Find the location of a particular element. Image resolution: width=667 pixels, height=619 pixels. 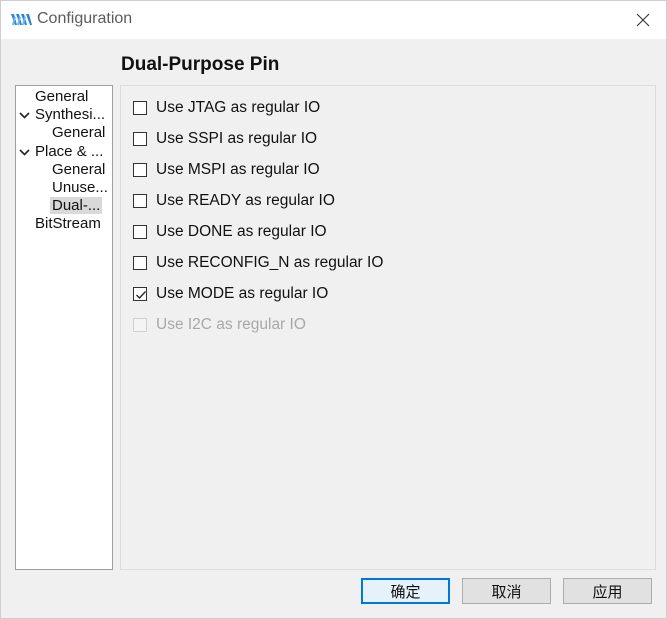

option-mspi: Use MSPI as regular IO is located at coordinates (226, 170).